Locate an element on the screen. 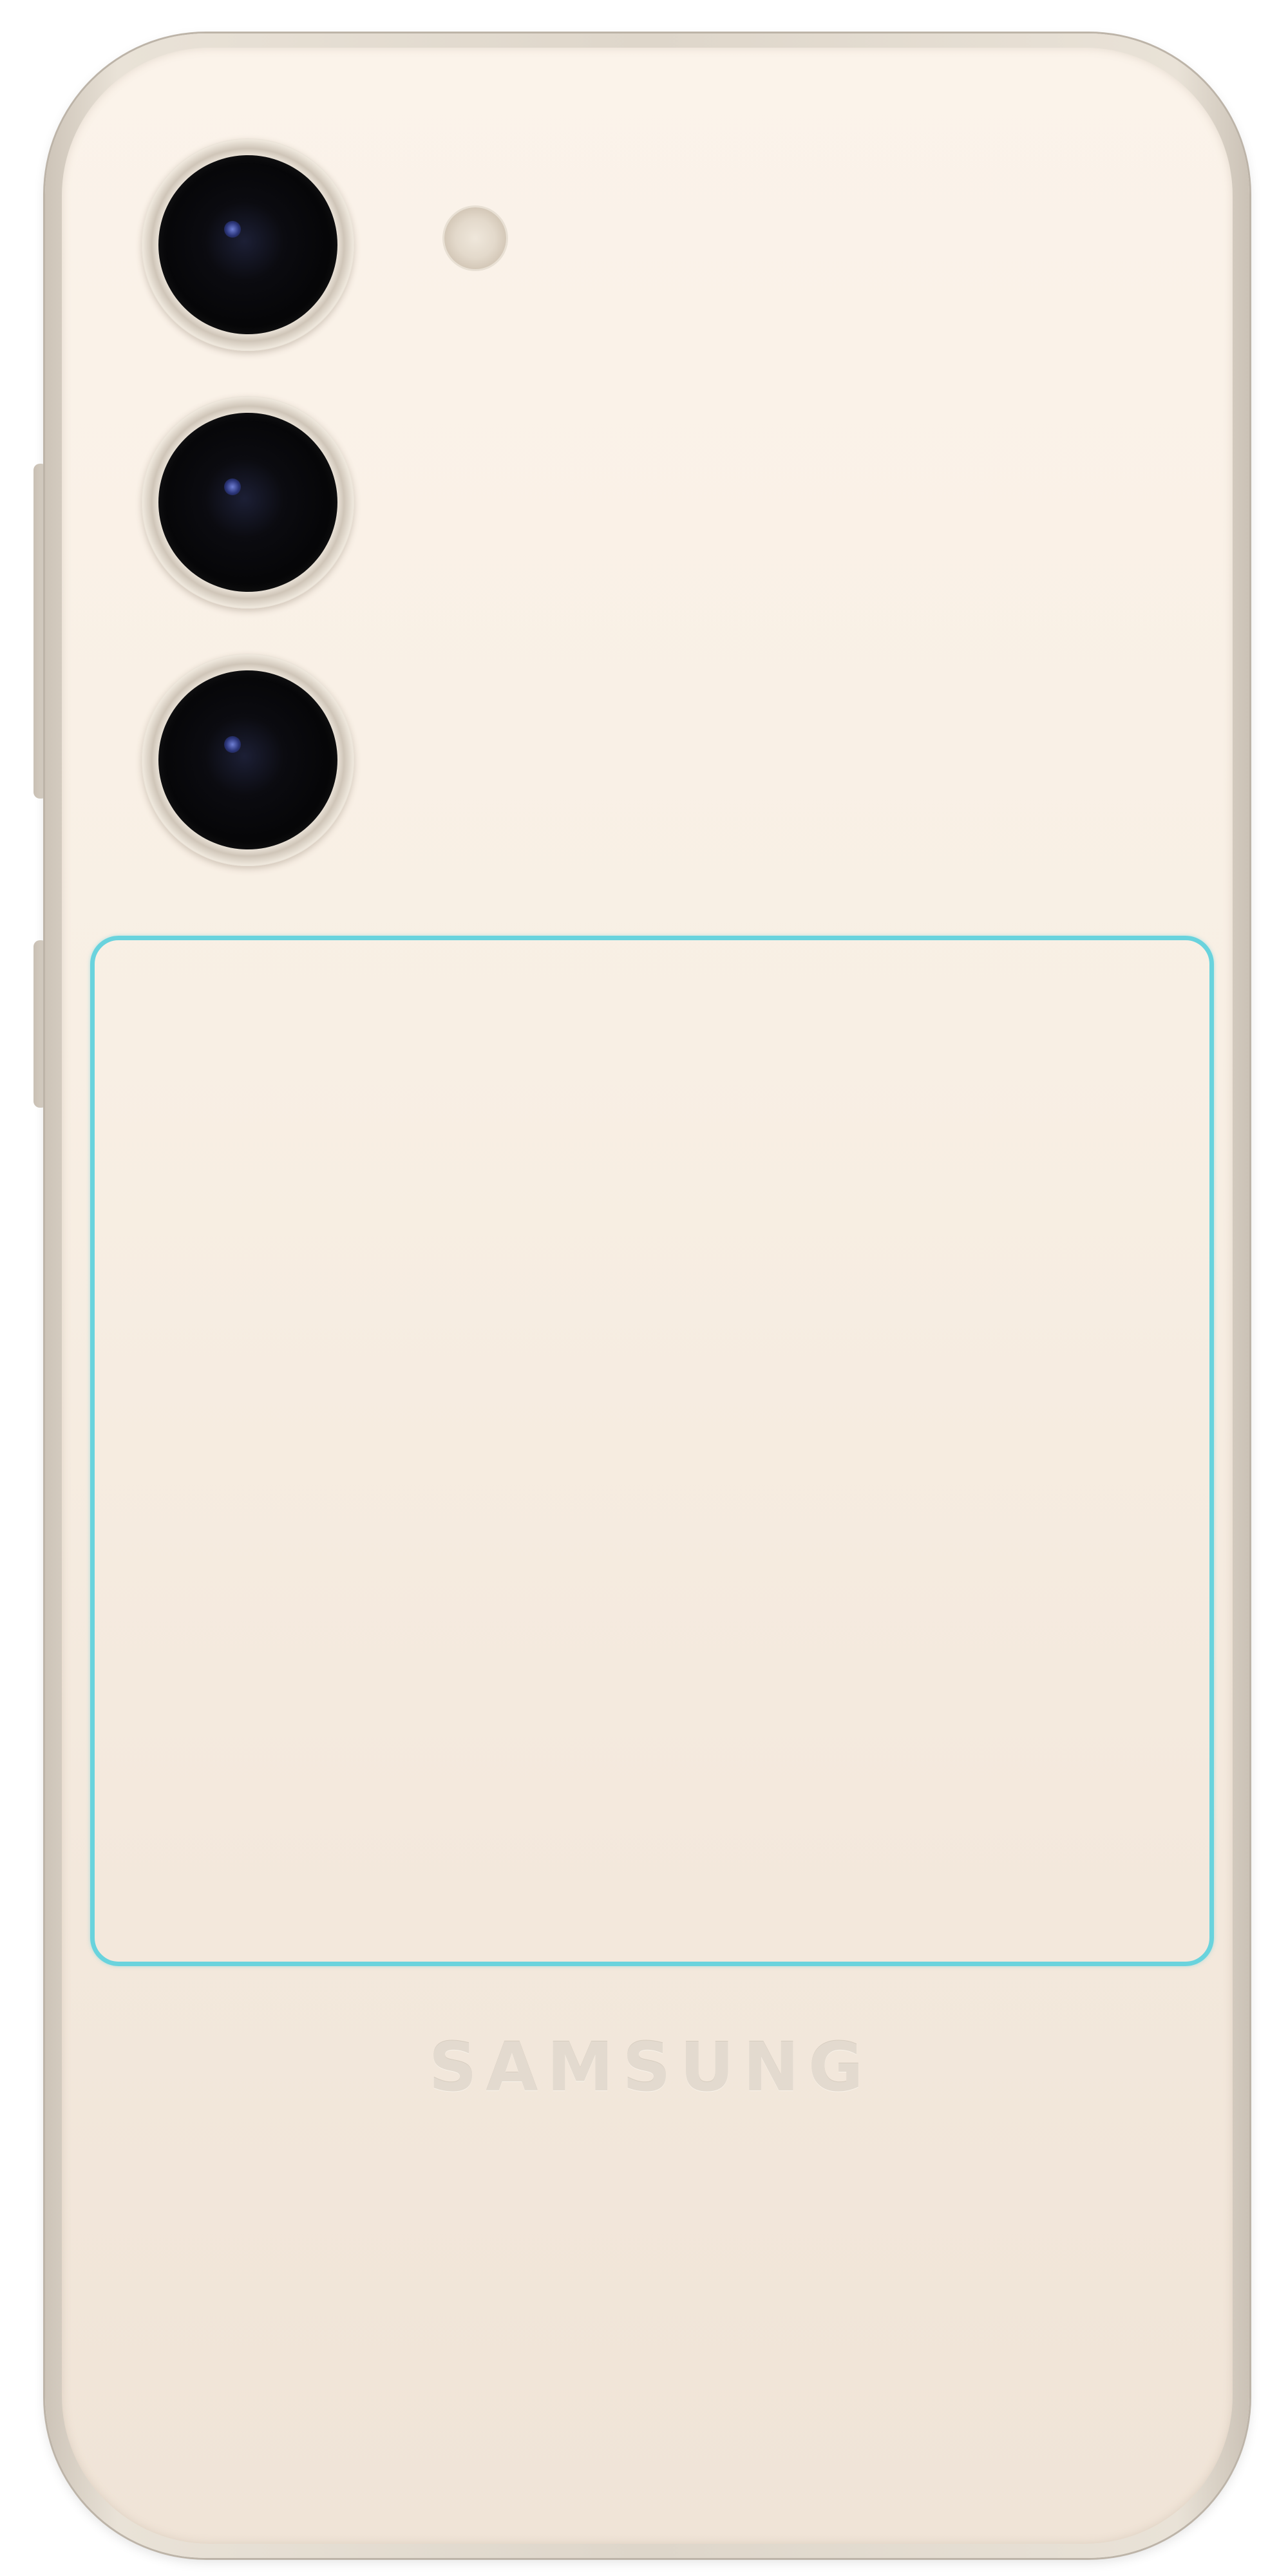 The height and width of the screenshot is (2576, 1288). brand-logo: SAMSUNG is located at coordinates (651, 2068).